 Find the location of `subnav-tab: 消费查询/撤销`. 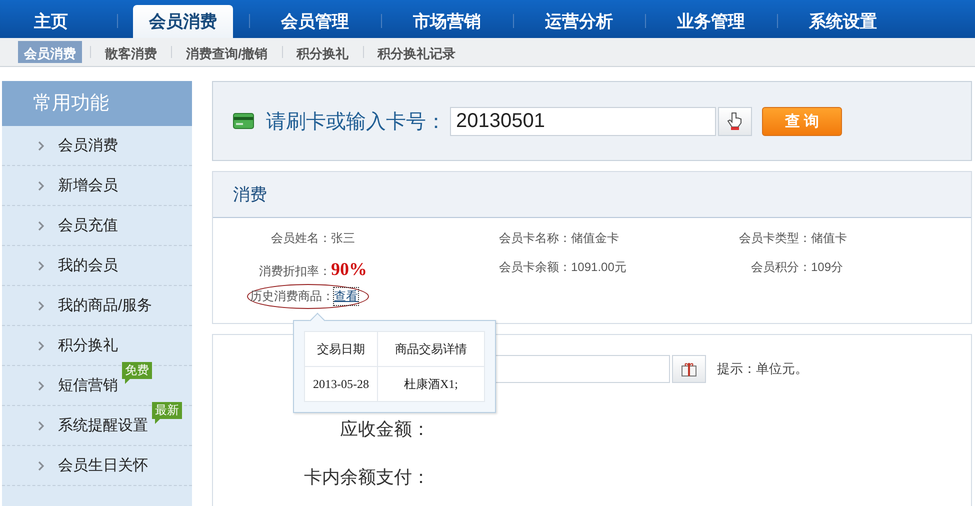

subnav-tab: 消费查询/撤销 is located at coordinates (227, 52).